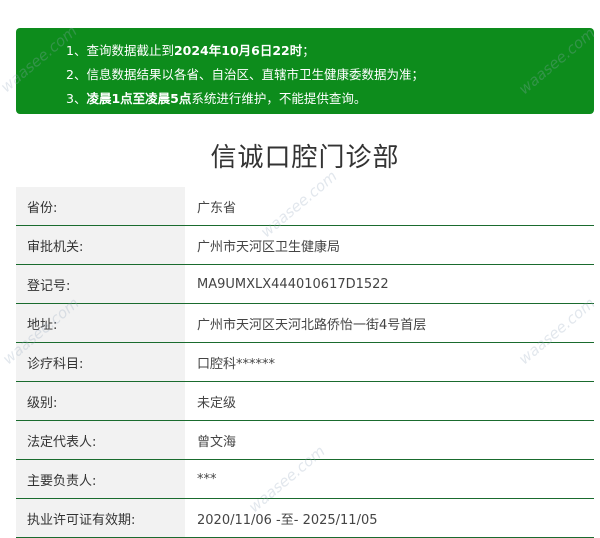  I want to click on table-row: 法定代表人: 曾文海, so click(305, 440).